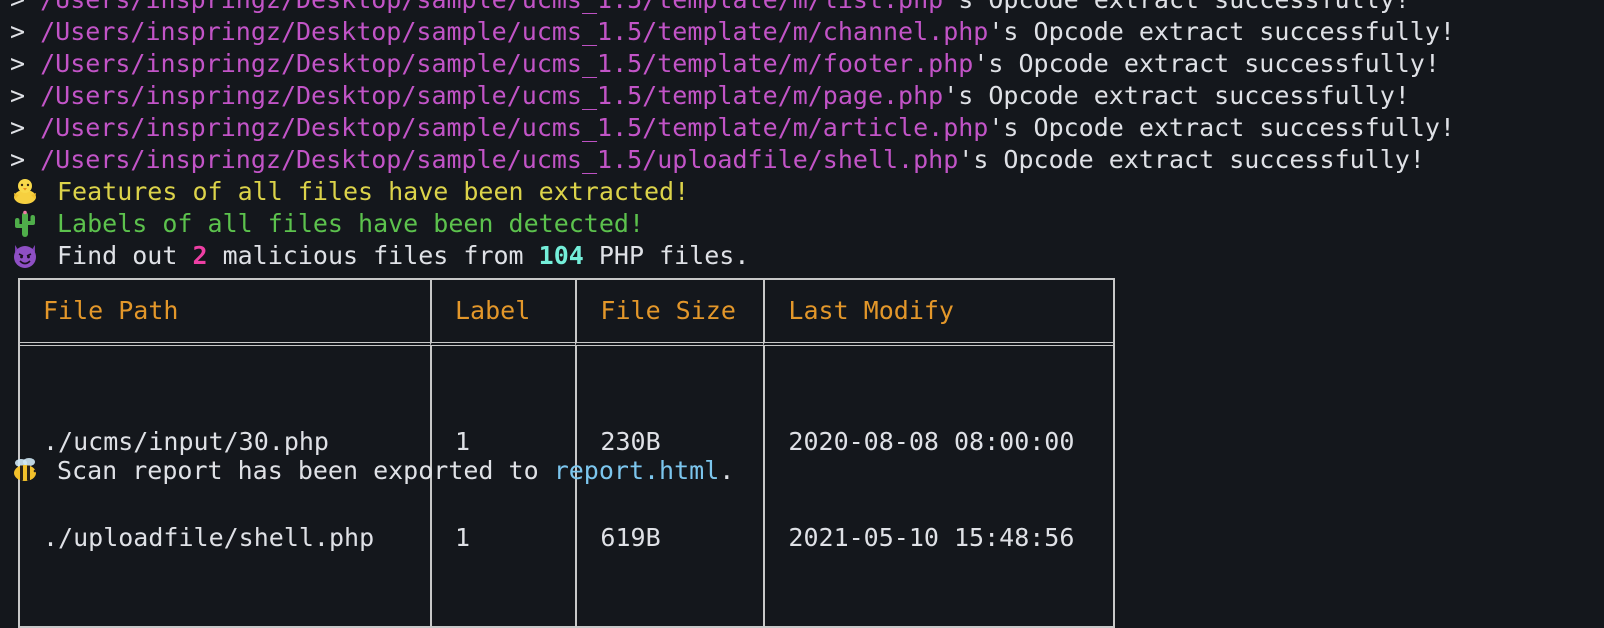 Image resolution: width=1604 pixels, height=628 pixels. Describe the element at coordinates (225, 313) in the screenshot. I see `header-file-path: File Path` at that location.